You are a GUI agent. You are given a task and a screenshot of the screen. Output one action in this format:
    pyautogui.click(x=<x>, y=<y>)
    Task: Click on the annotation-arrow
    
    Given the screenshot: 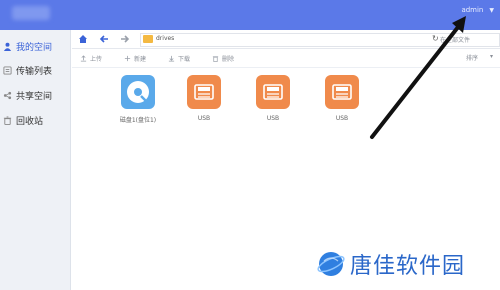 What is the action you would take?
    pyautogui.click(x=418, y=77)
    